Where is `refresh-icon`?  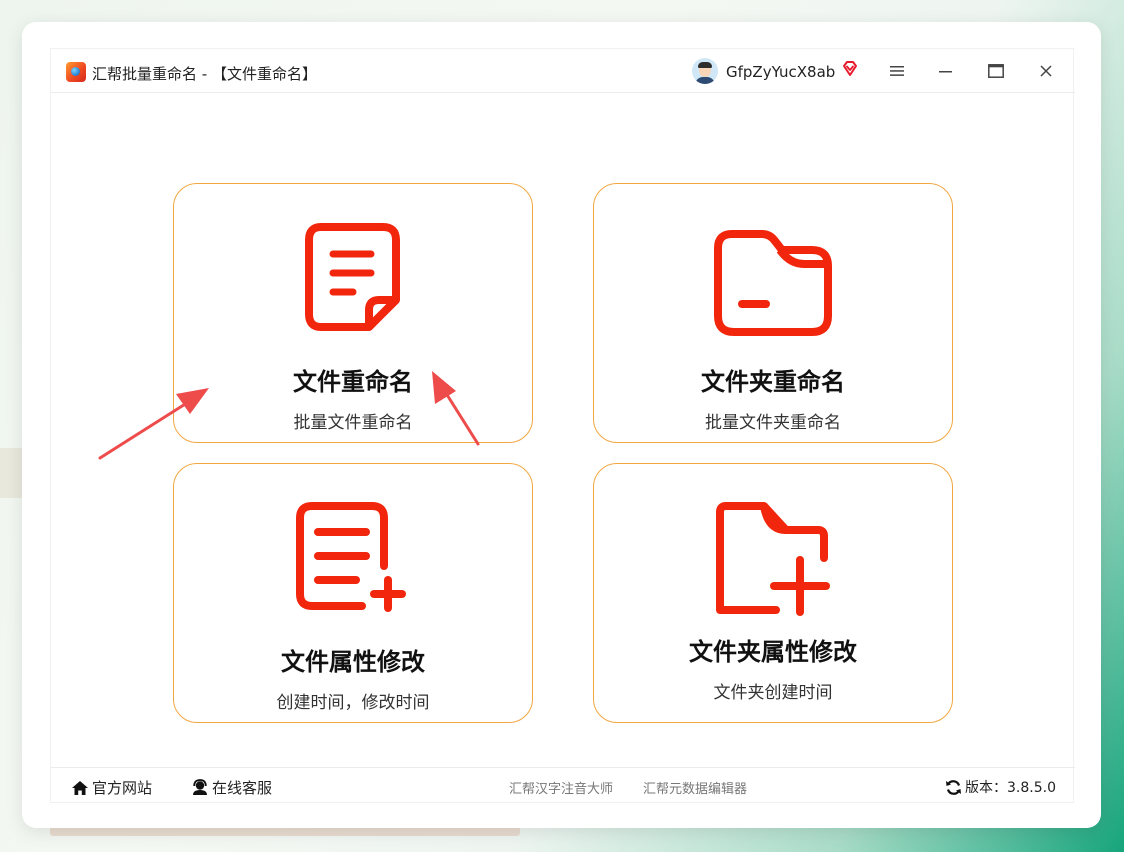
refresh-icon is located at coordinates (953, 787).